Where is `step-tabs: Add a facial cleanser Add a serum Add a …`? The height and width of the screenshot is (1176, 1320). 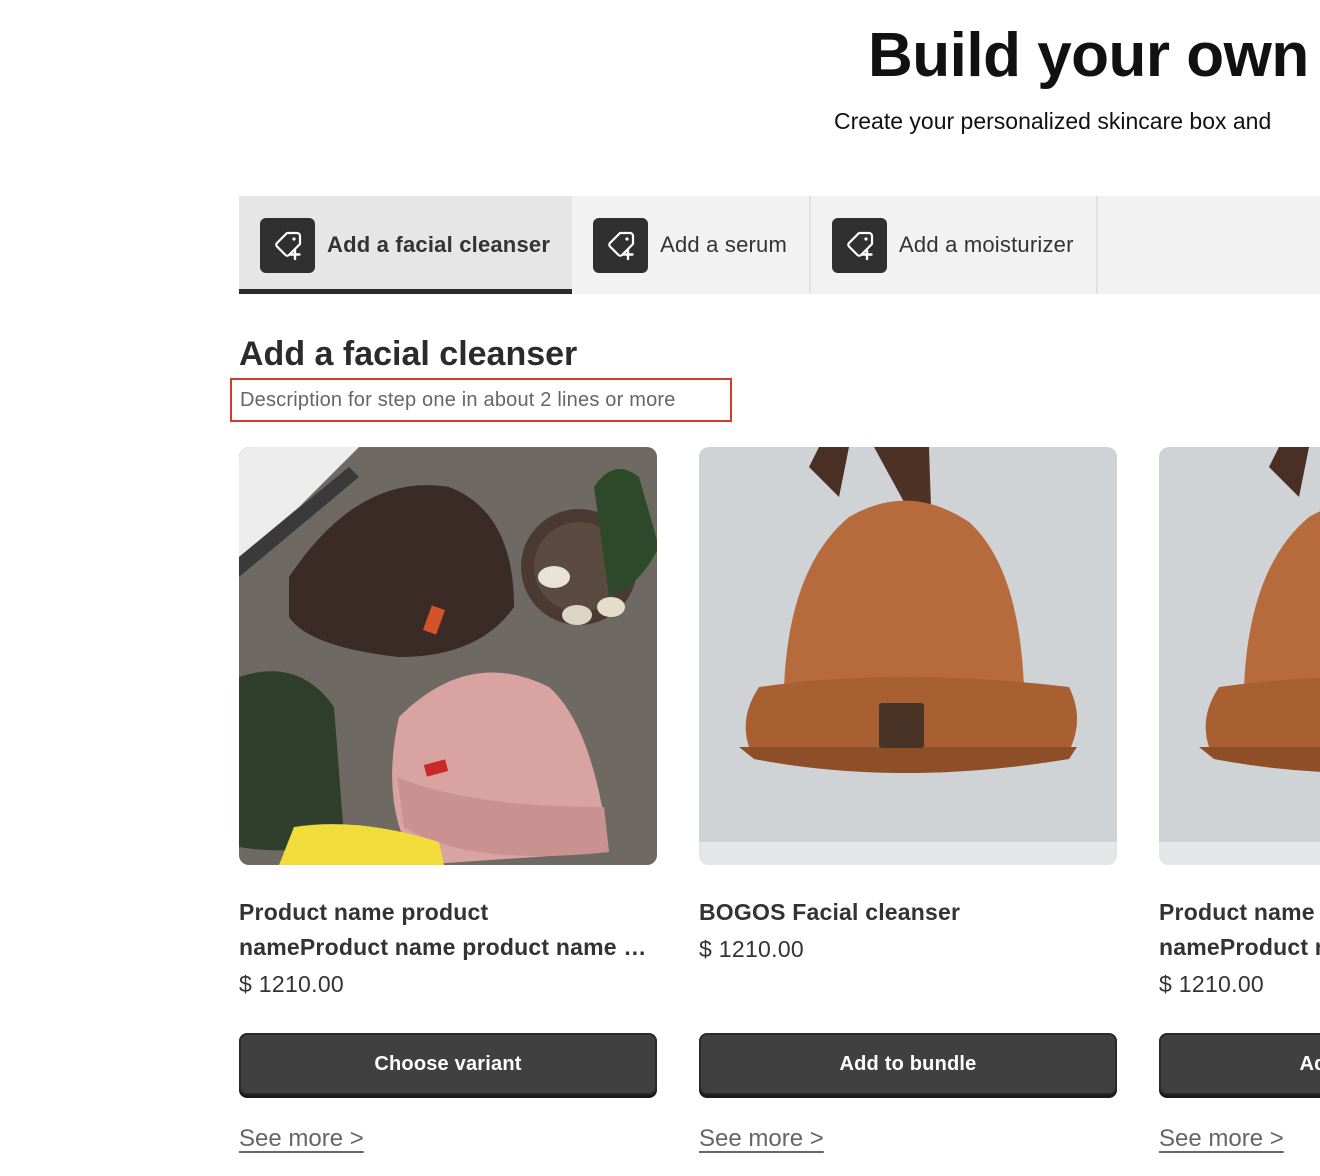
step-tabs: Add a facial cleanser Add a serum Add a … is located at coordinates (779, 245).